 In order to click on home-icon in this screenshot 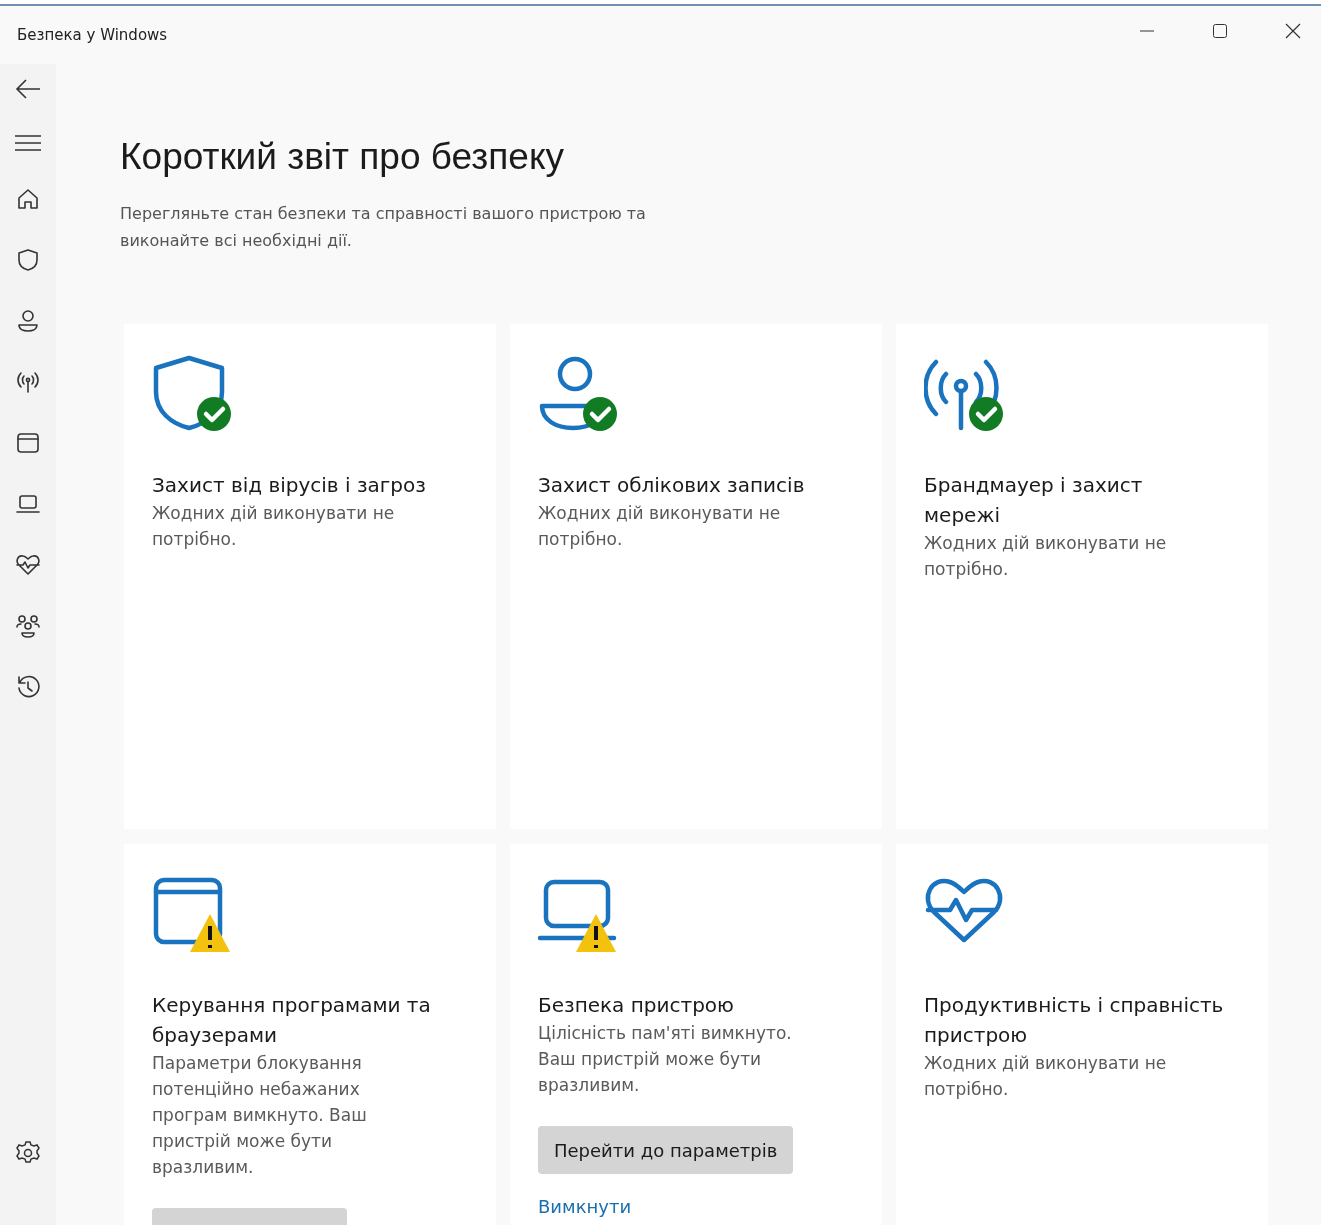, I will do `click(28, 199)`.